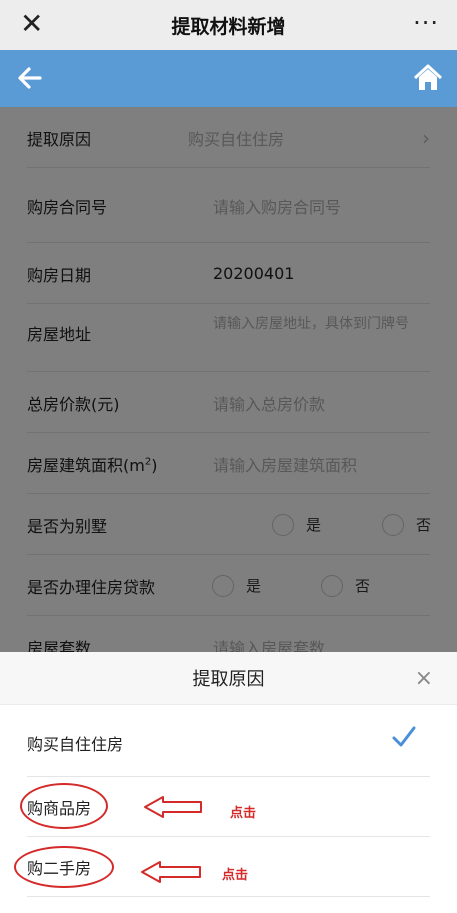 Image resolution: width=457 pixels, height=913 pixels. I want to click on more-icon: ···, so click(426, 23).